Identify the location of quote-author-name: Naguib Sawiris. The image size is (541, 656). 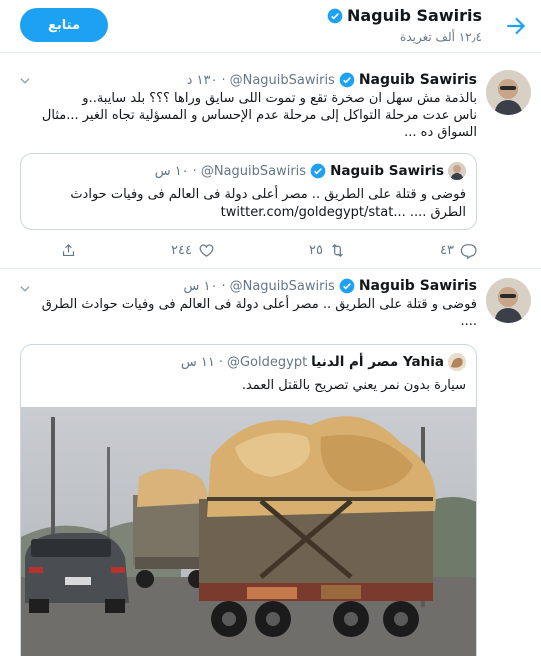
(387, 171).